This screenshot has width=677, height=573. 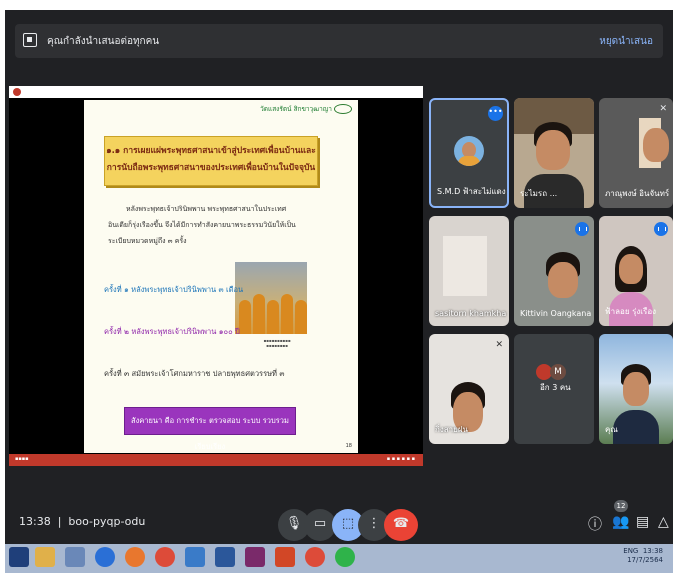 I want to click on participant-tile-1: ••• S.M.D ฟ้าสะไม่แดง, so click(x=469, y=153).